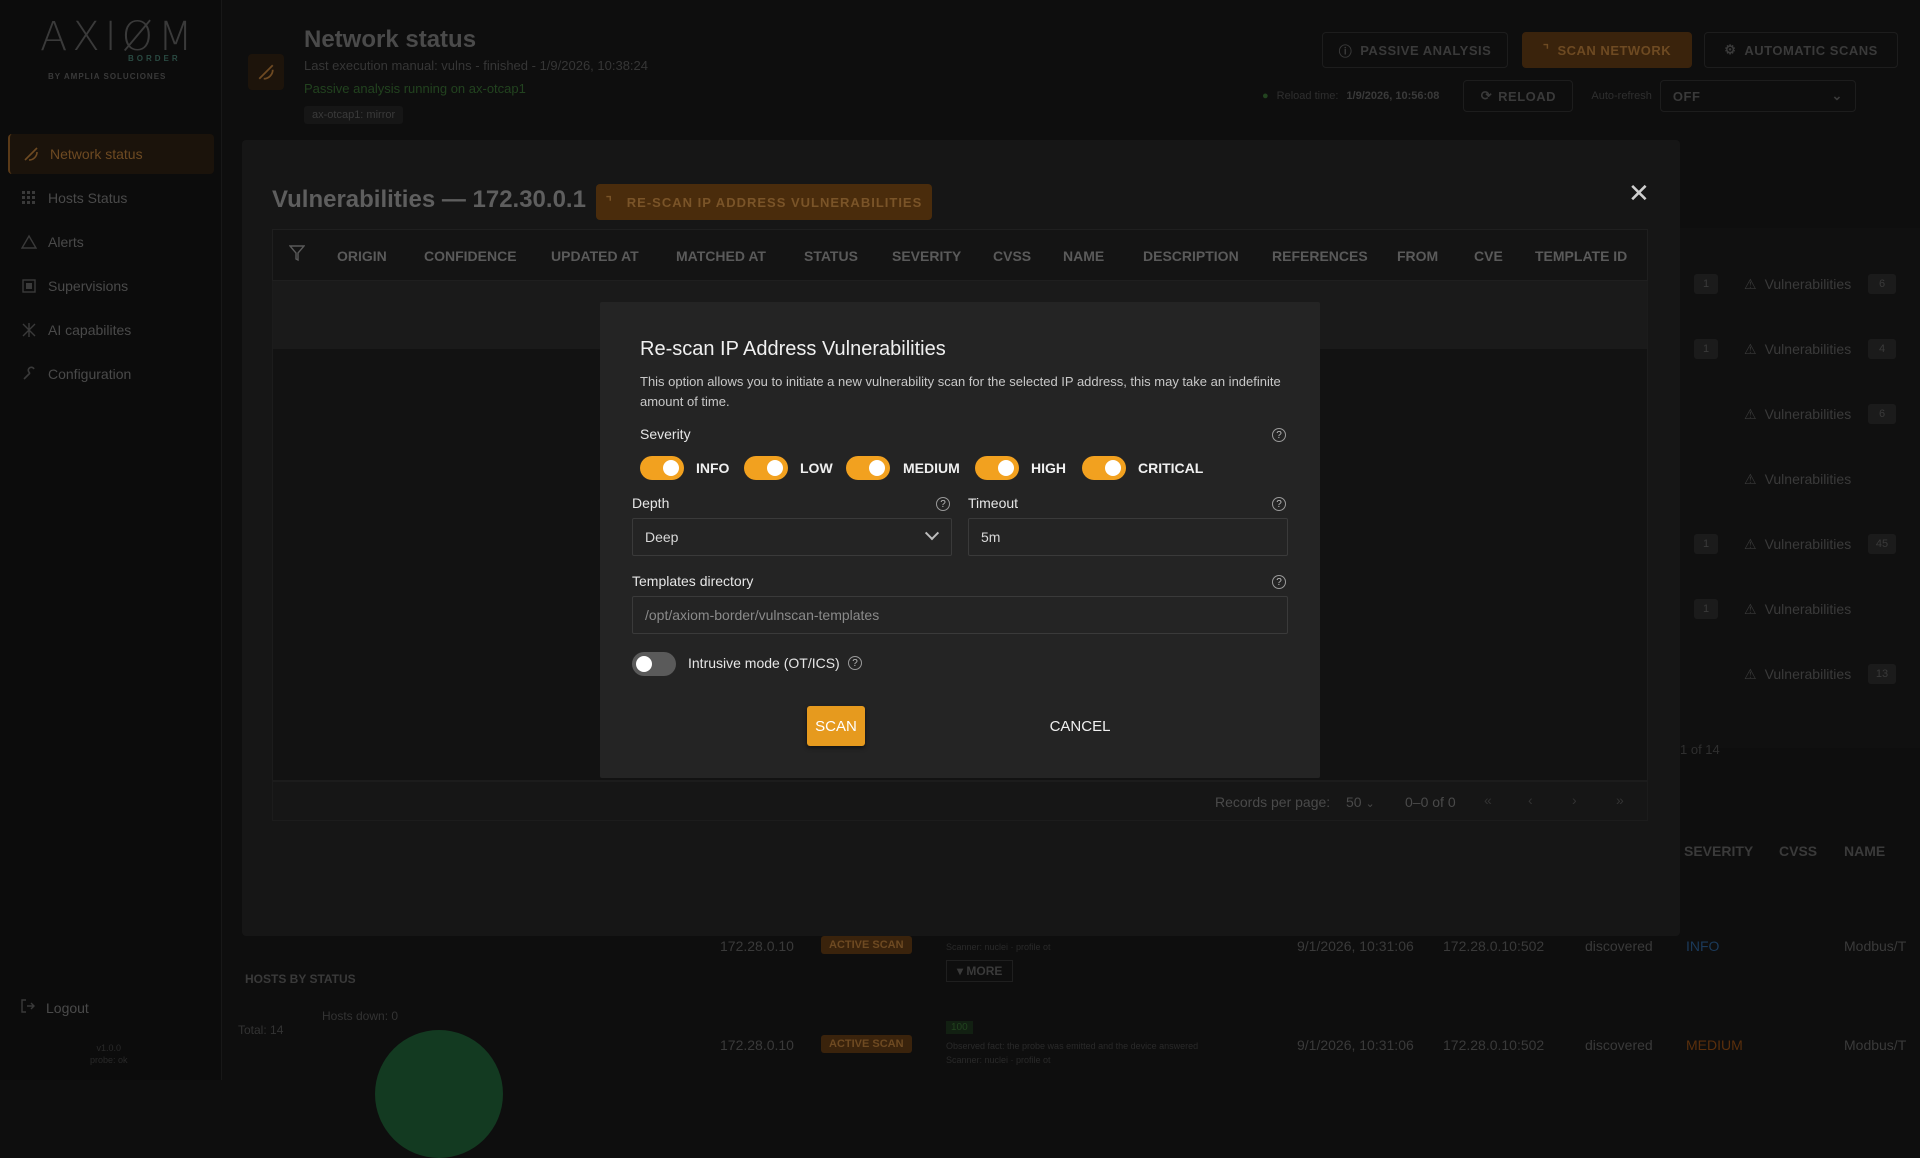 This screenshot has height=1158, width=1920. I want to click on severity-low-toggle, so click(766, 468).